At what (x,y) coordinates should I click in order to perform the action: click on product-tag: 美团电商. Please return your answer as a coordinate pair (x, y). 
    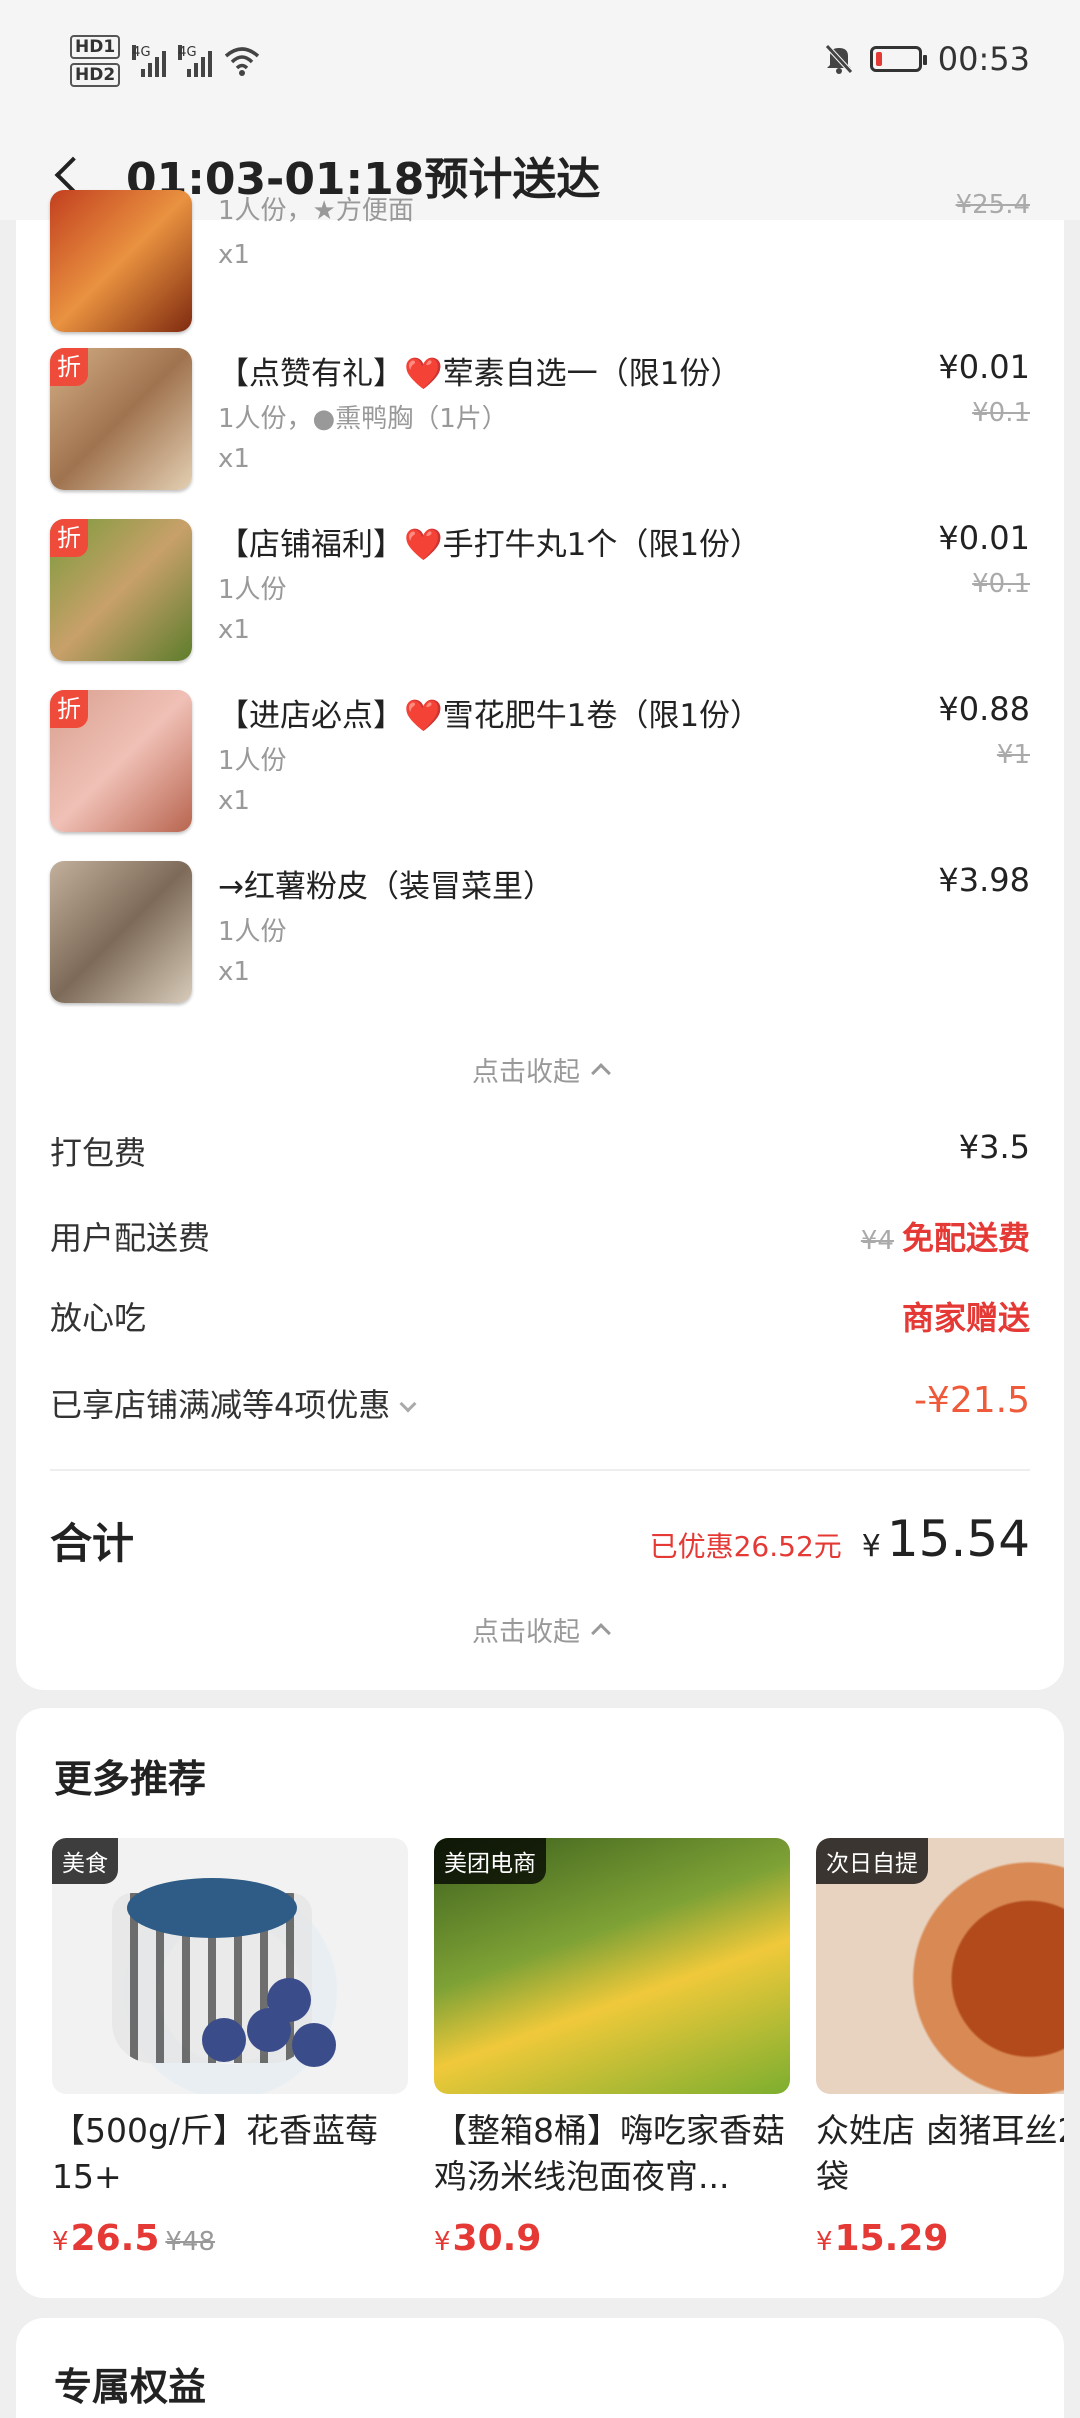
    Looking at the image, I should click on (490, 1861).